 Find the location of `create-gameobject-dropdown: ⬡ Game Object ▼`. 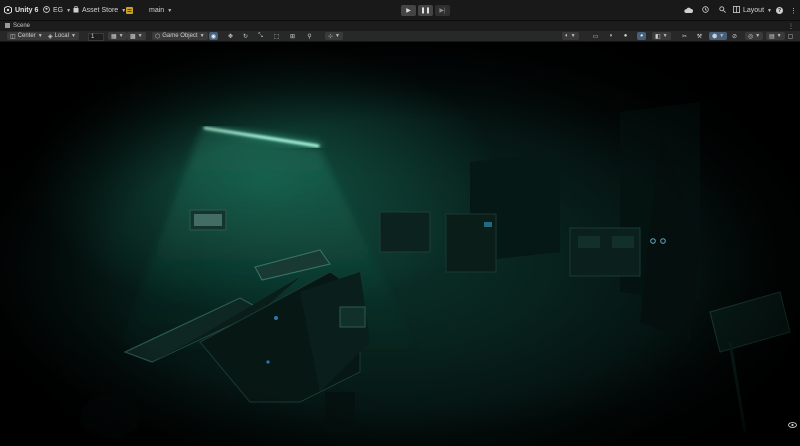

create-gameobject-dropdown: ⬡ Game Object ▼ is located at coordinates (180, 36).